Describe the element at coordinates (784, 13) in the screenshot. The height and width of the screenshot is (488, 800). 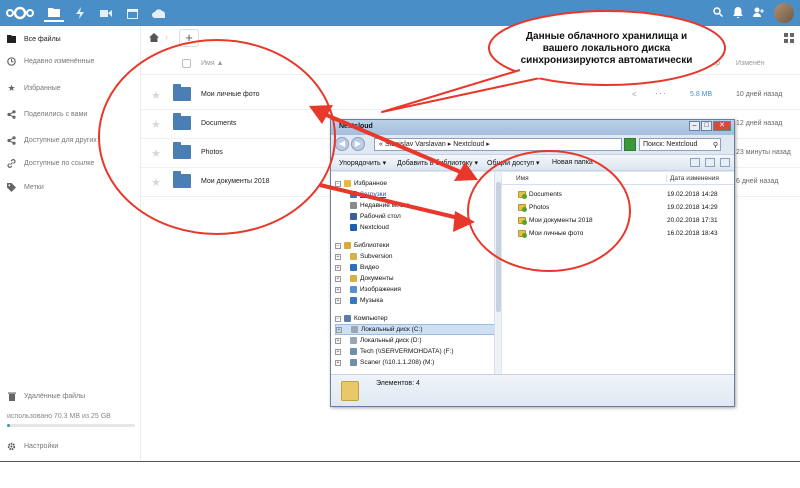
I see `avatar` at that location.